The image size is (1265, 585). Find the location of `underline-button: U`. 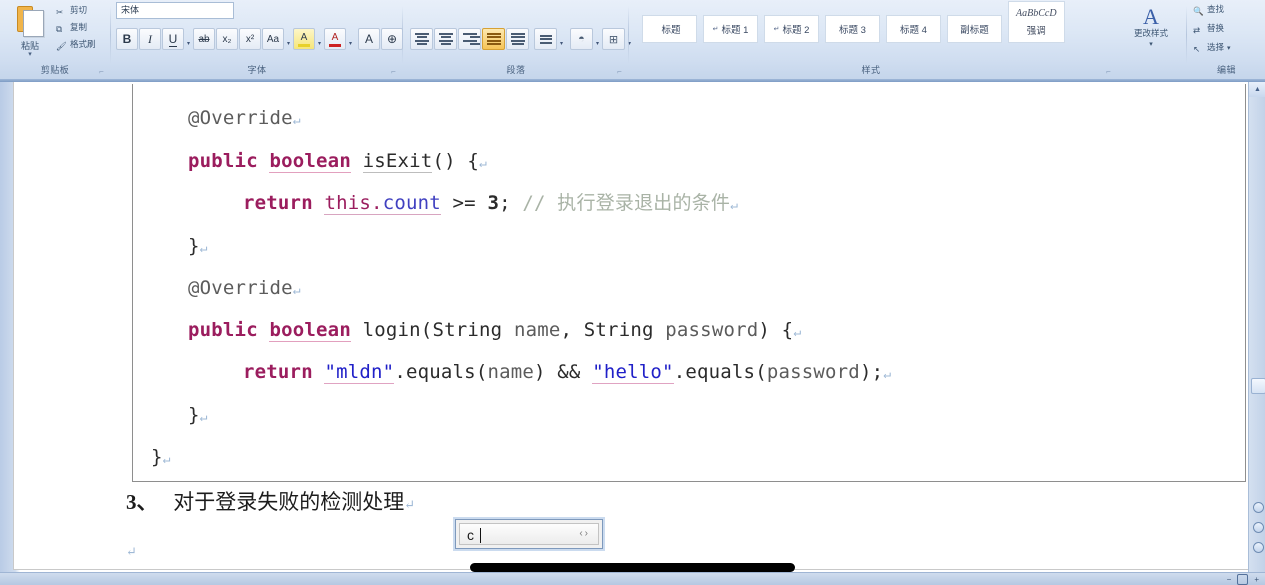

underline-button: U is located at coordinates (173, 39).